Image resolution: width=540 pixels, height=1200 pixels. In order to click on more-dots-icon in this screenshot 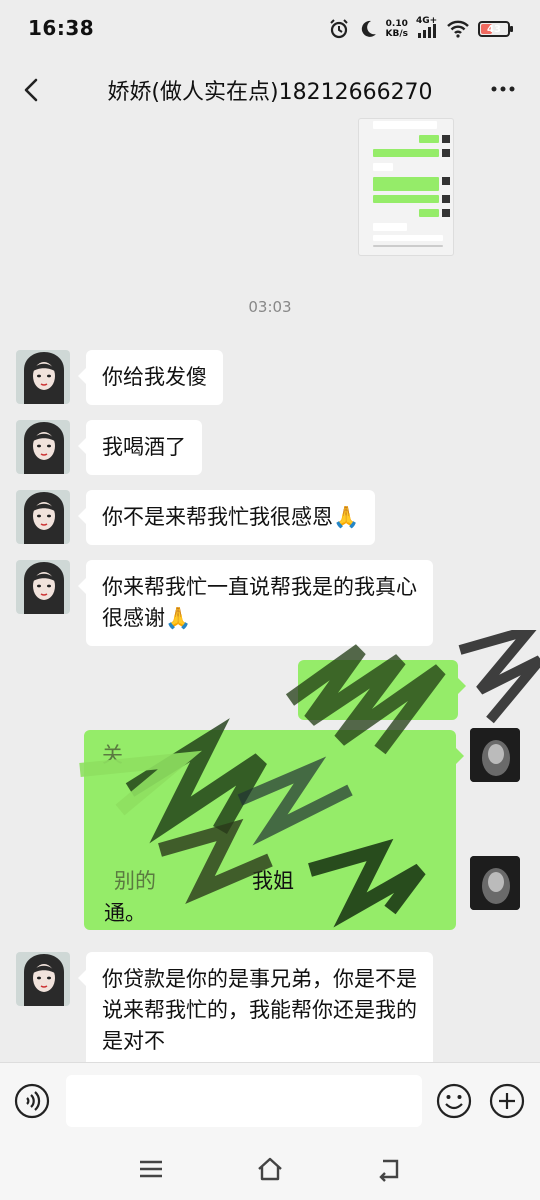, I will do `click(503, 89)`.